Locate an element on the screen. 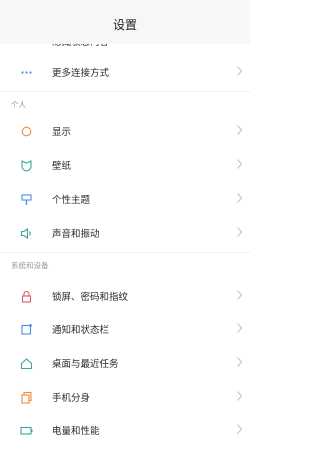 This screenshot has height=451, width=320. lock-icon is located at coordinates (26, 296).